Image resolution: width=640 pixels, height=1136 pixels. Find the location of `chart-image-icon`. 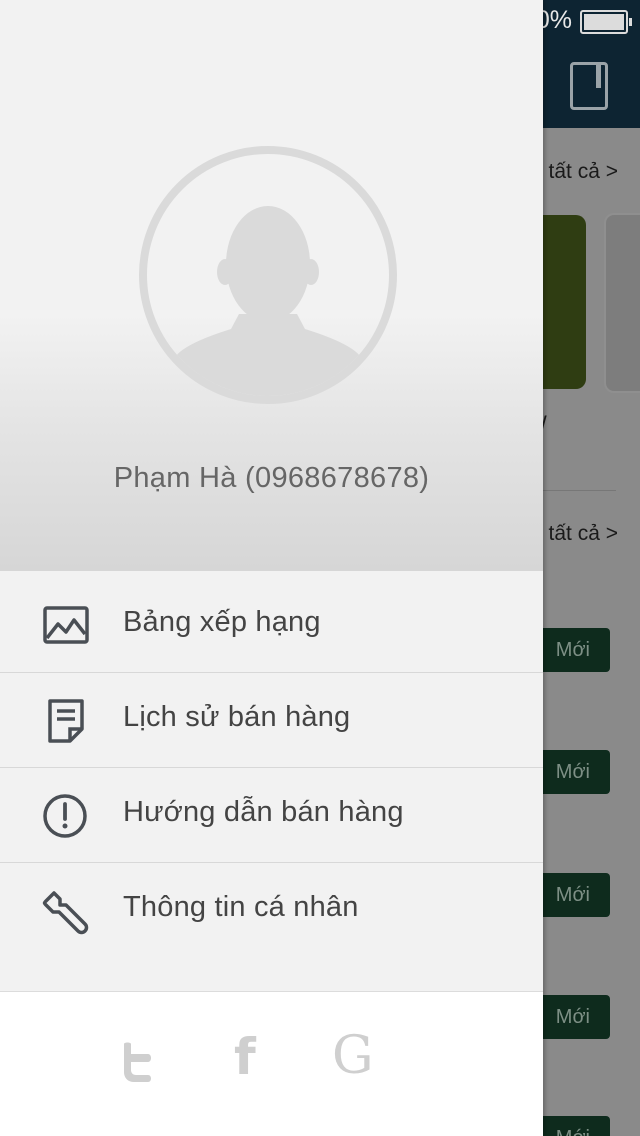

chart-image-icon is located at coordinates (66, 626).